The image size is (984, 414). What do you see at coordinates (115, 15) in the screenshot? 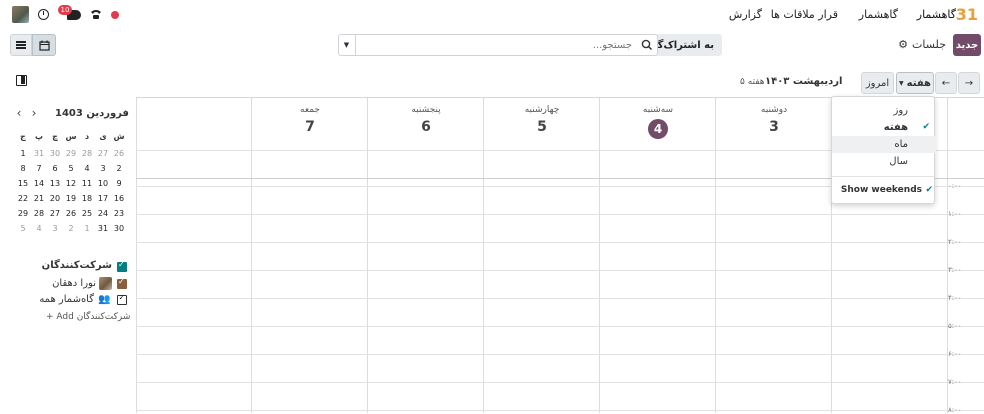
I see `status-dot-icon` at bounding box center [115, 15].